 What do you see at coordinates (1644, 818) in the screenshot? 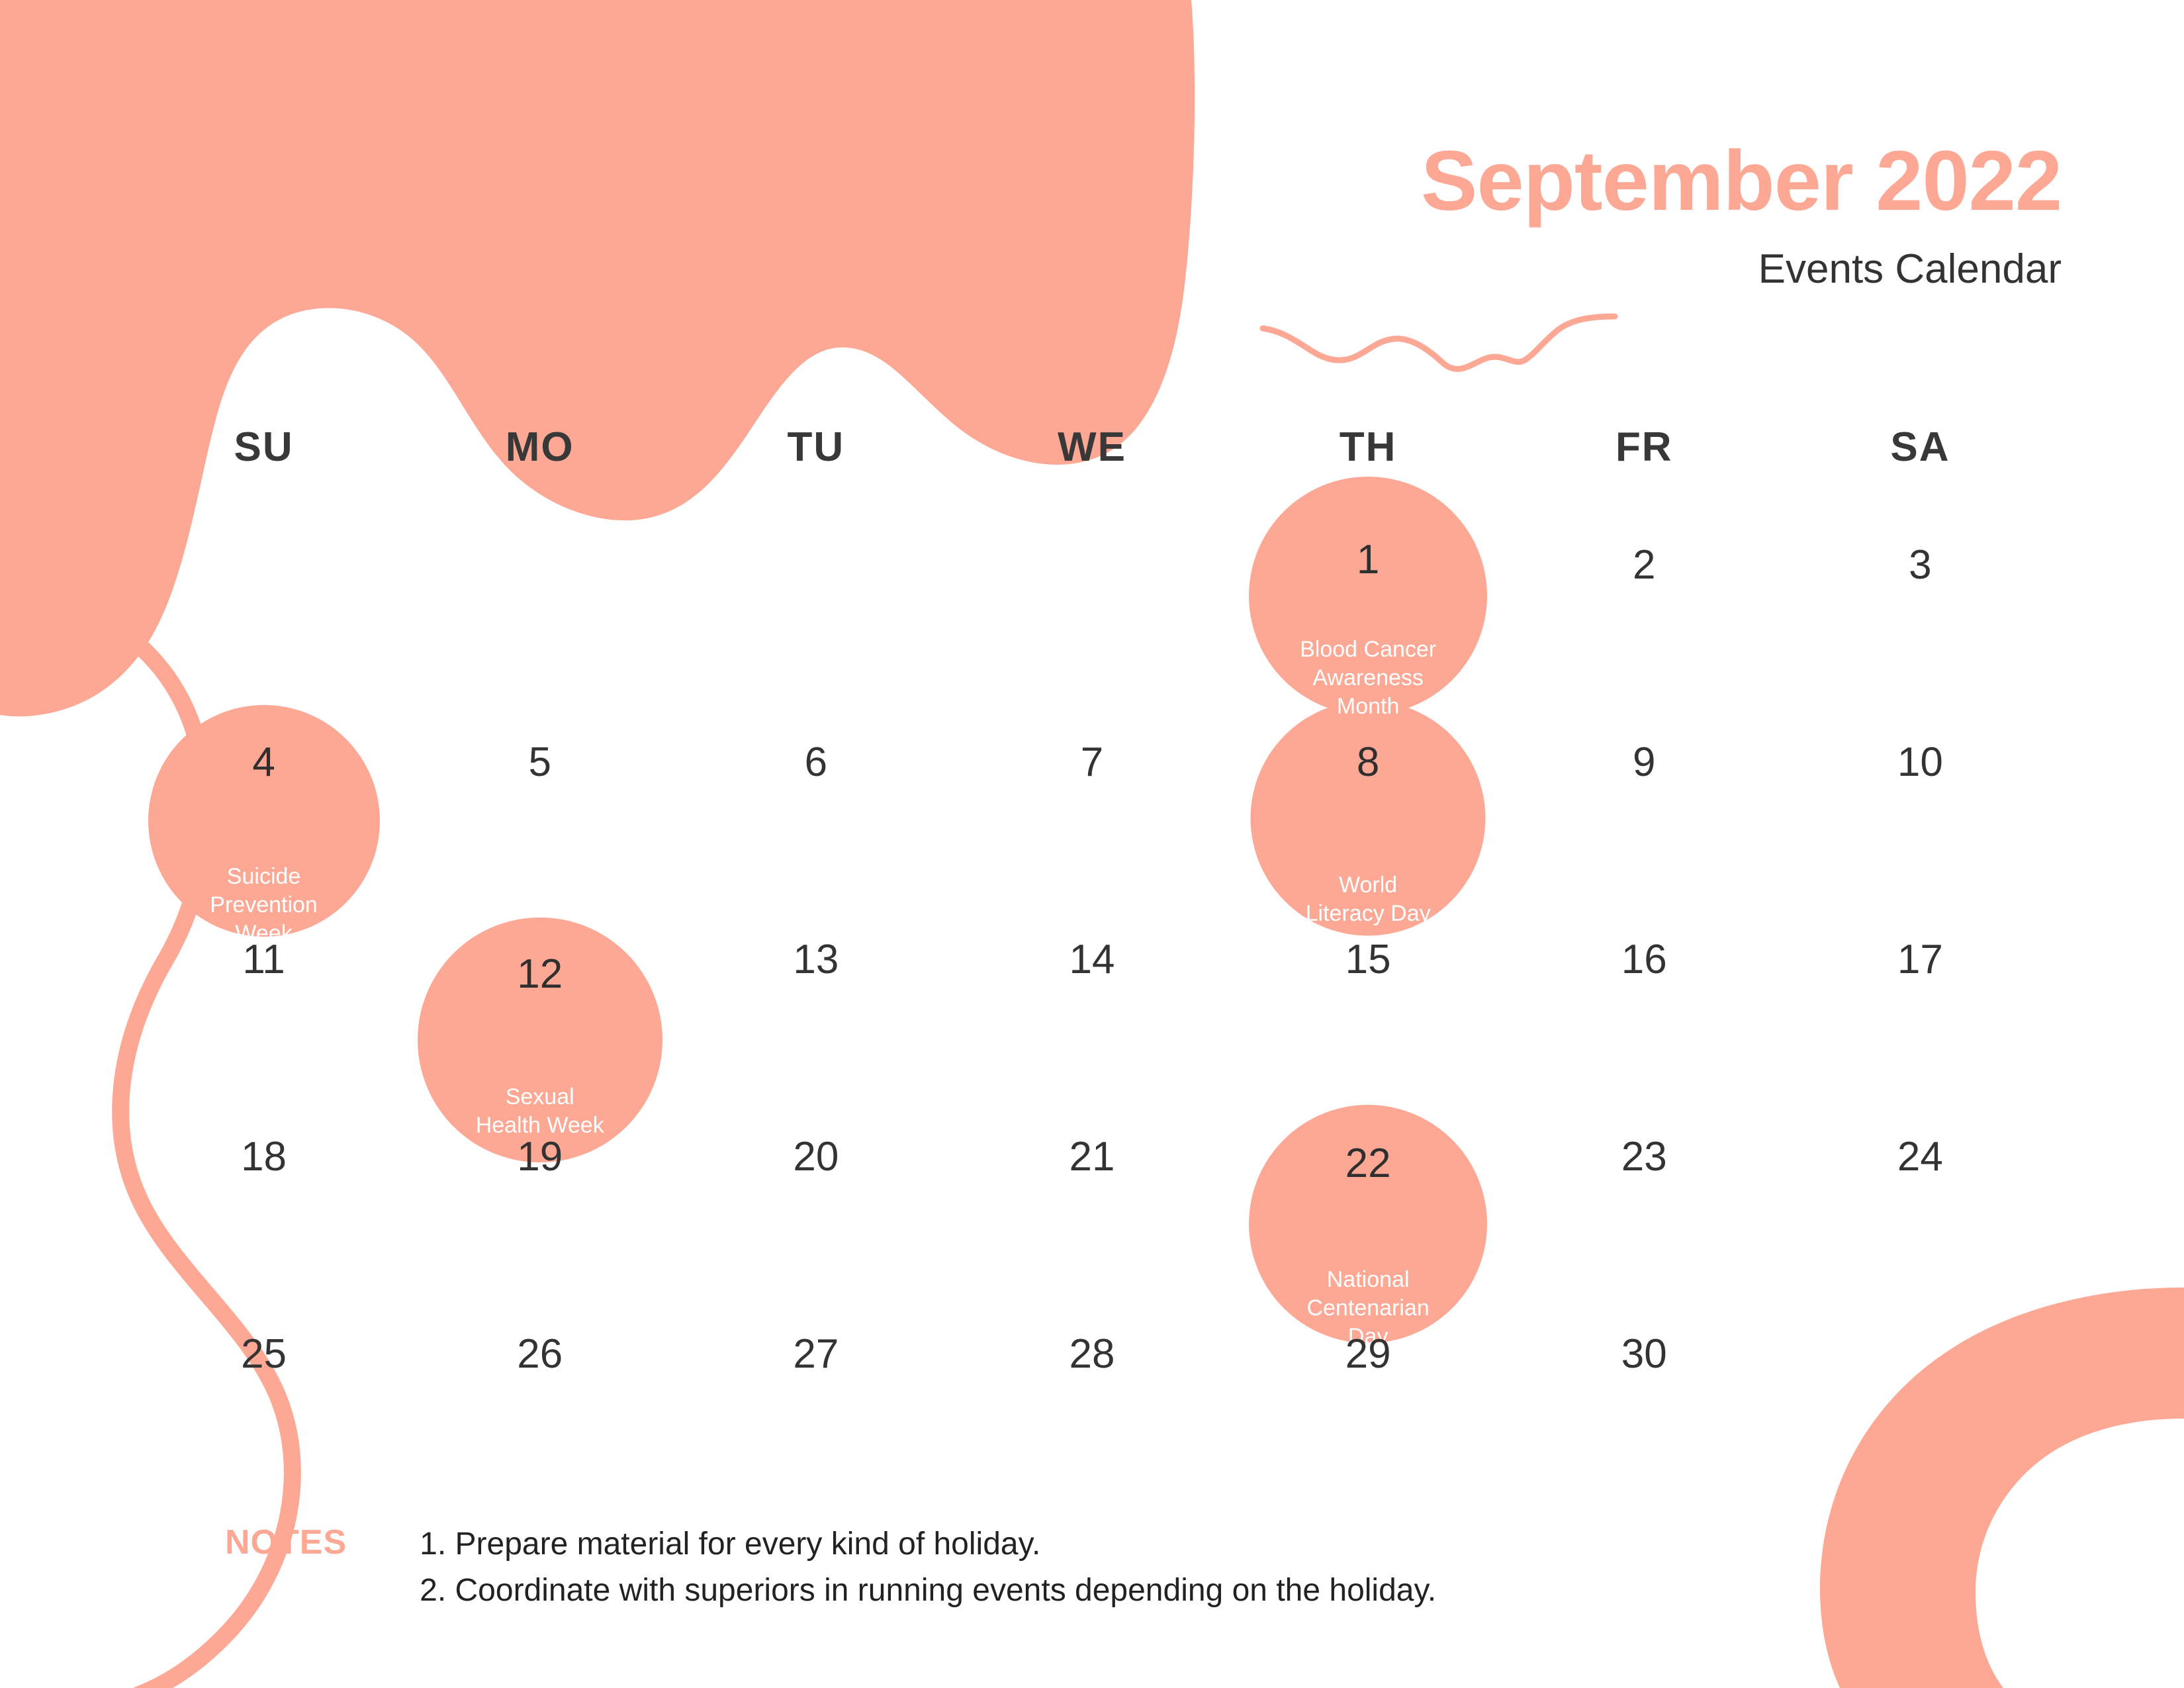
I see `calendar-cell-day-9: 9` at bounding box center [1644, 818].